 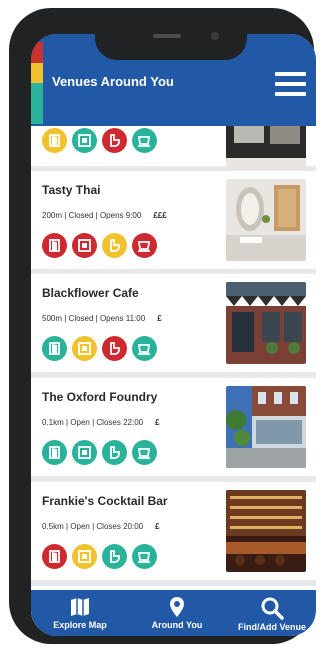 What do you see at coordinates (80, 607) in the screenshot?
I see `map-icon` at bounding box center [80, 607].